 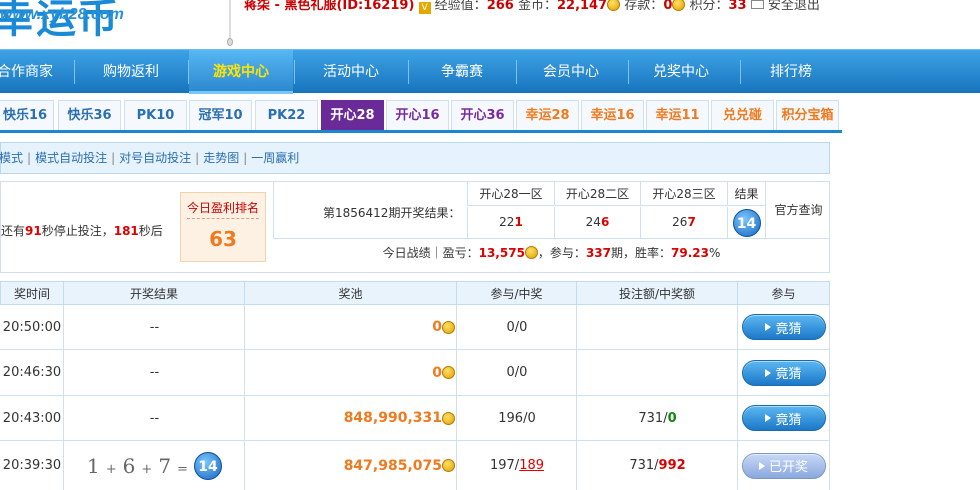 I want to click on points-label: 积分：, so click(x=709, y=6).